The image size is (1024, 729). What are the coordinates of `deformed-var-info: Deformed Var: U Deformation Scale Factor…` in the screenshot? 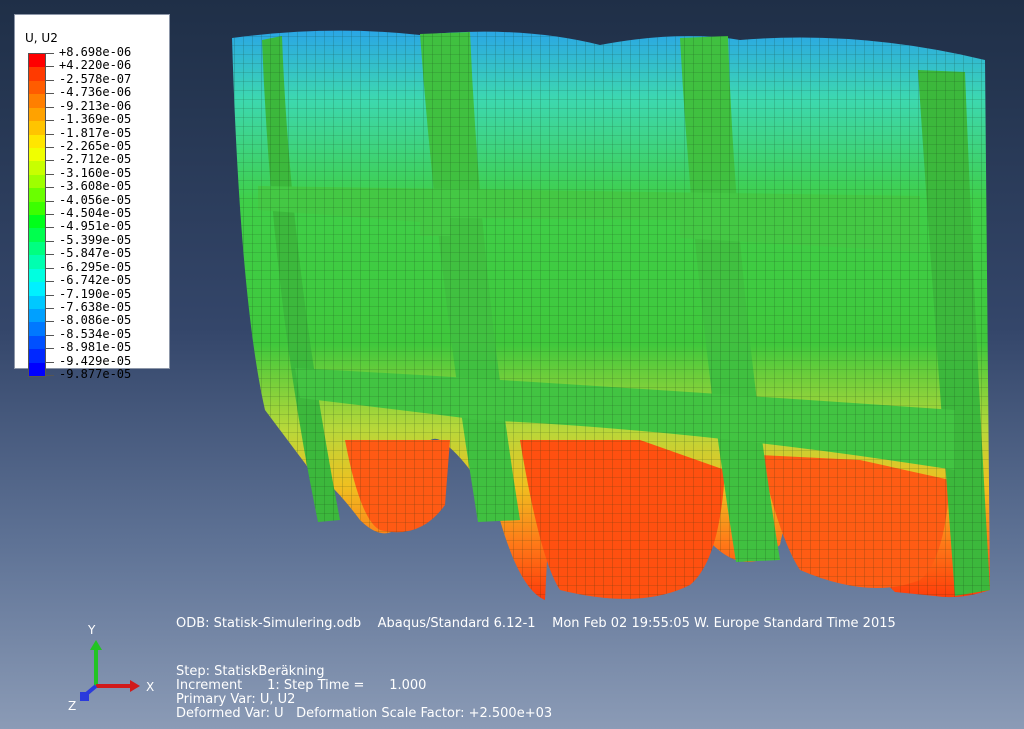 It's located at (364, 713).